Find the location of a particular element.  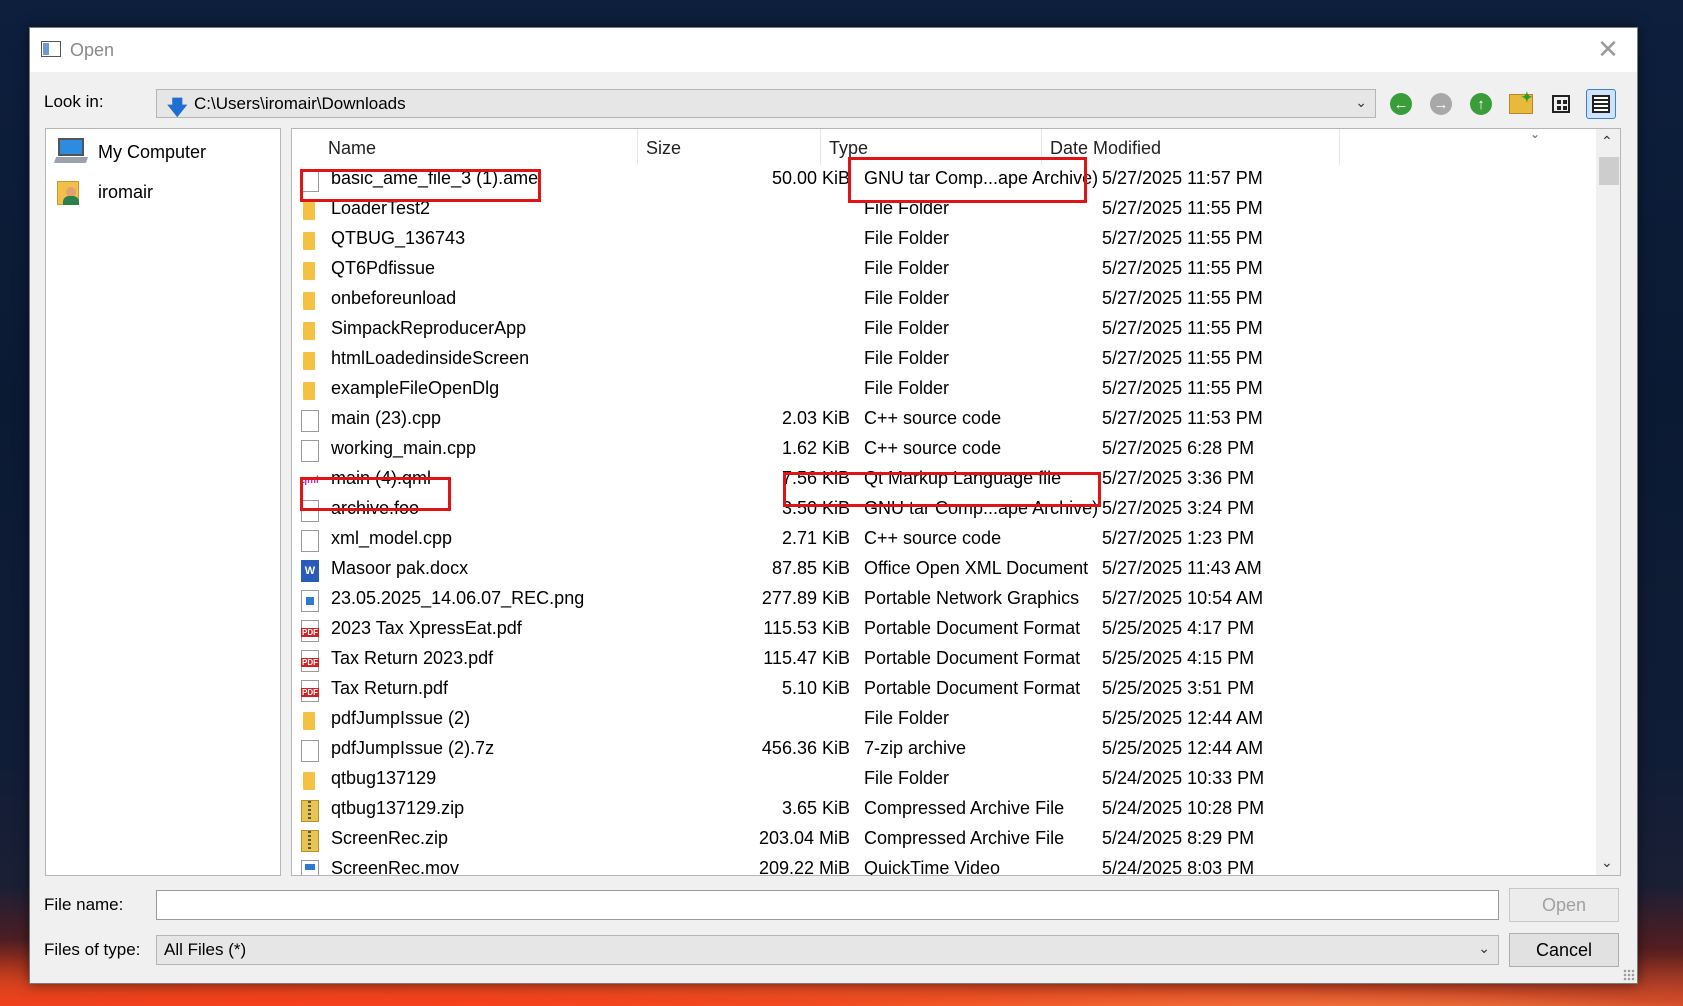

file-row: qtbug137129 File Folder 5/24/2025 10:33 PM is located at coordinates (937, 780).